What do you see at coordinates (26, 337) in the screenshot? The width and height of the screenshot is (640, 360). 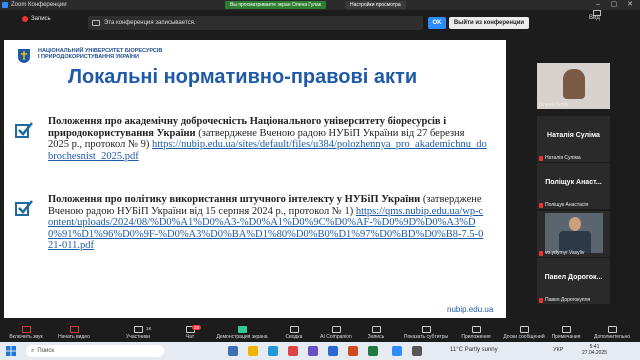 I see `unmute-label: Включить звук` at bounding box center [26, 337].